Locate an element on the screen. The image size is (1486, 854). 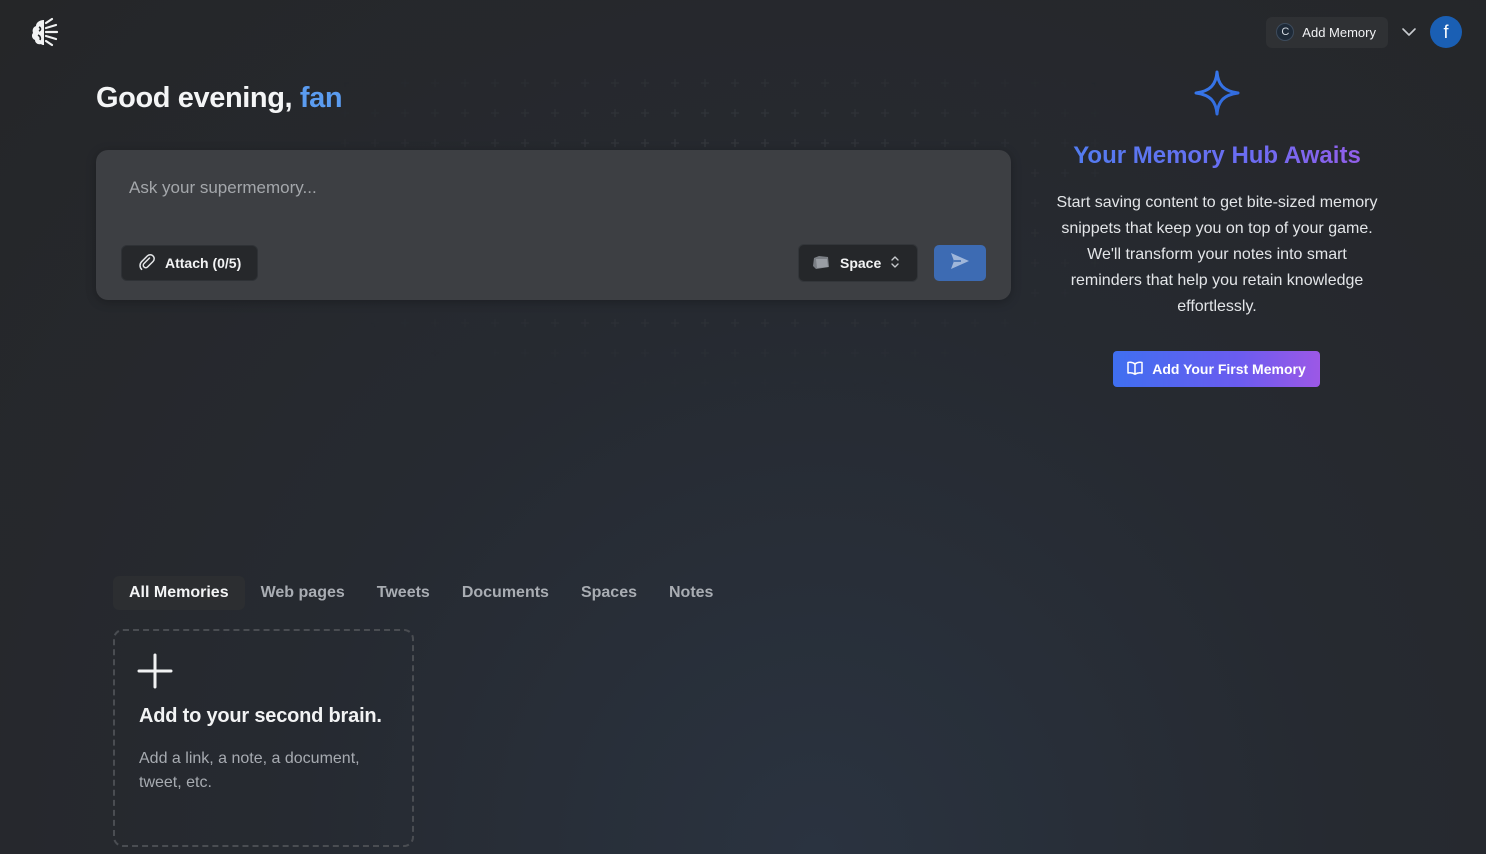
add-memory-label: Add Memory is located at coordinates (1339, 32).